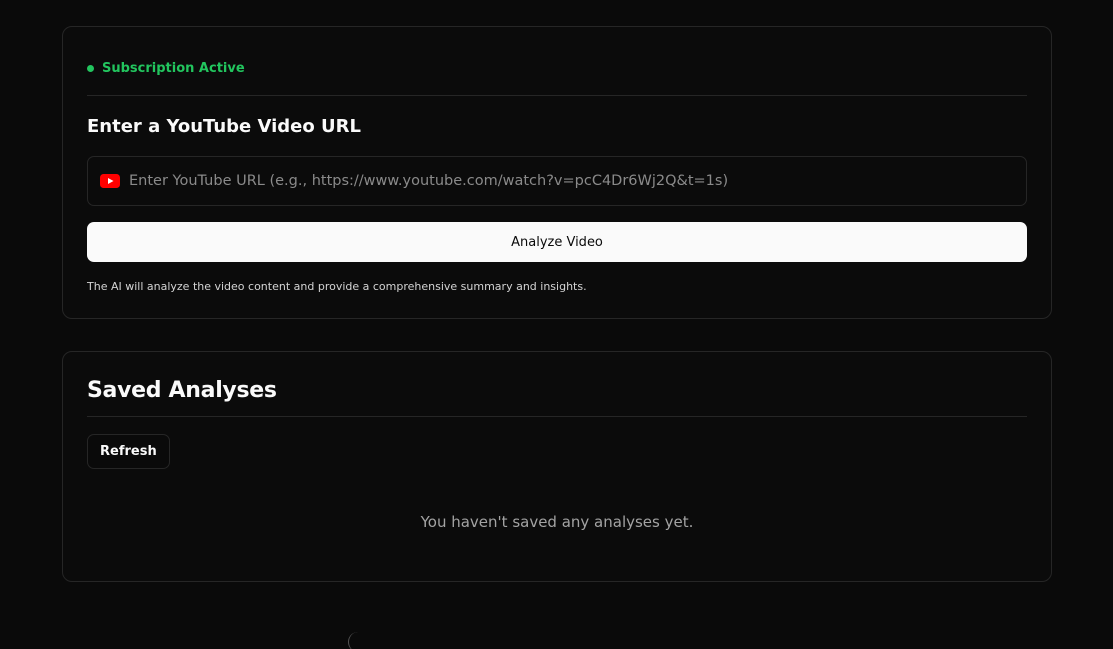 This screenshot has height=649, width=1113. What do you see at coordinates (128, 451) in the screenshot?
I see `refresh-button: Refresh` at bounding box center [128, 451].